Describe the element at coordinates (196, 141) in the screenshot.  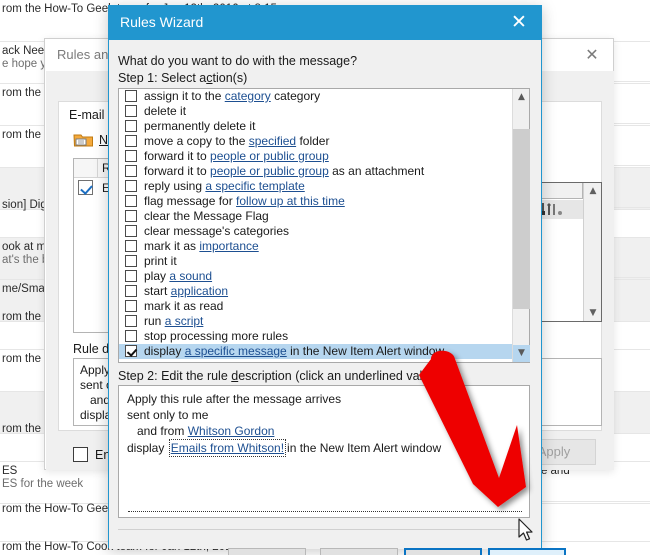
I see `action-label: move a copy to the` at that location.